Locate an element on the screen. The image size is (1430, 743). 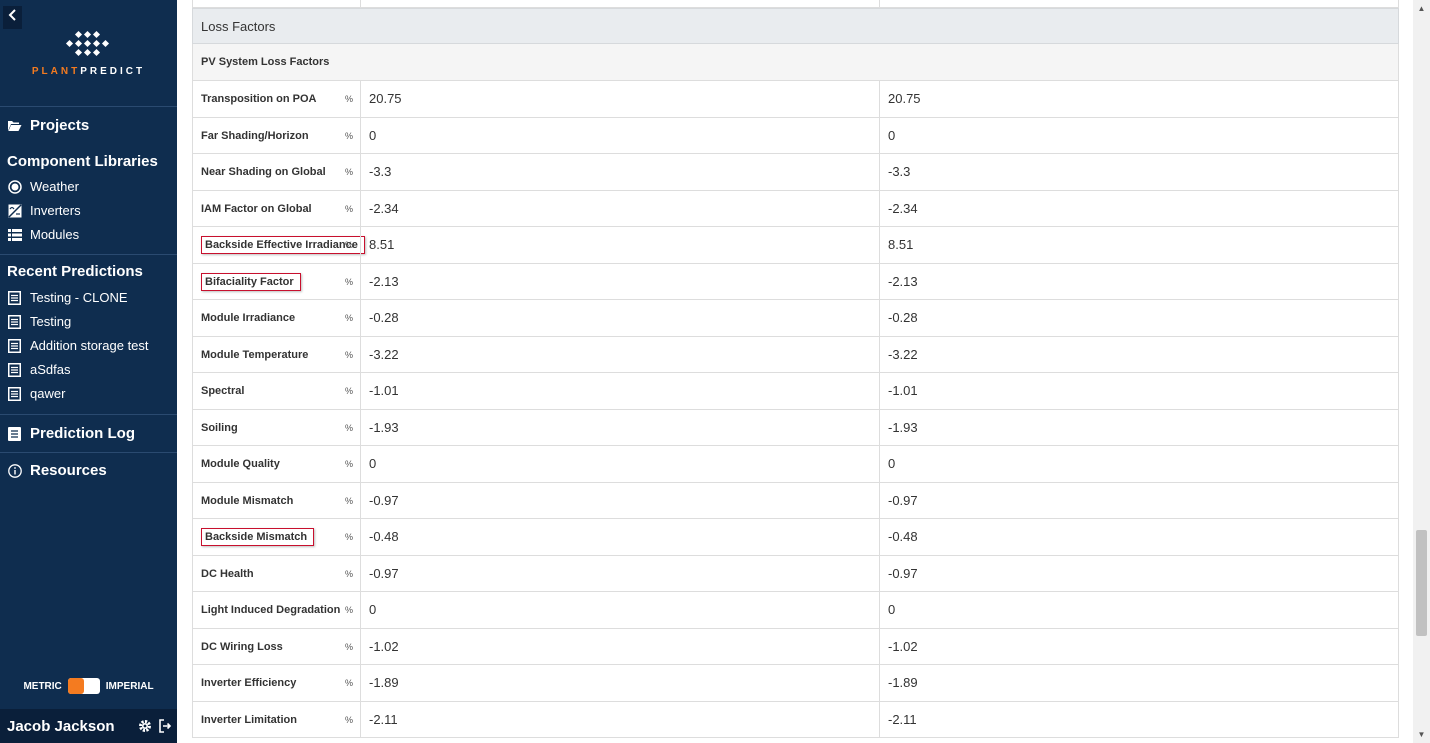
value-cell-1: 20.75 is located at coordinates (620, 99).